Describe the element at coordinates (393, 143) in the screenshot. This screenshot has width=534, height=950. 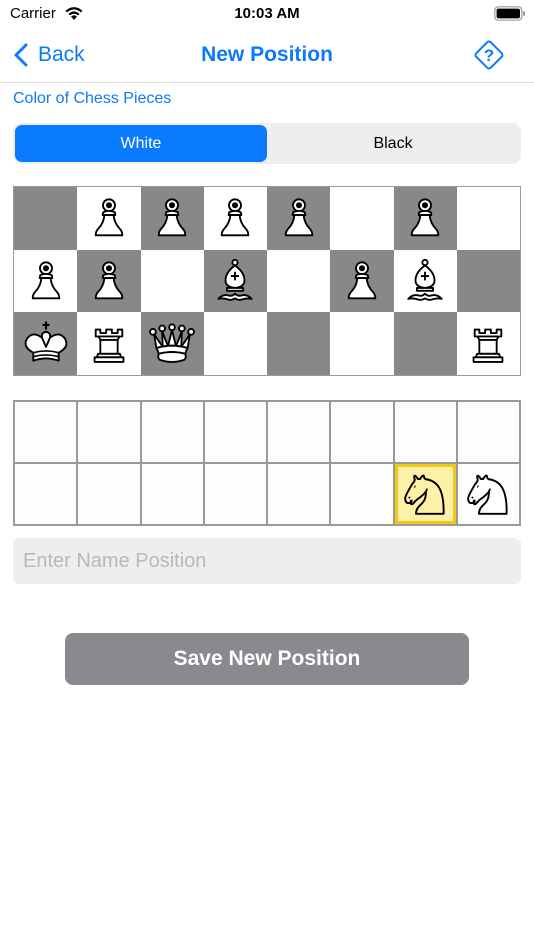
I see `segment-black: Black` at that location.